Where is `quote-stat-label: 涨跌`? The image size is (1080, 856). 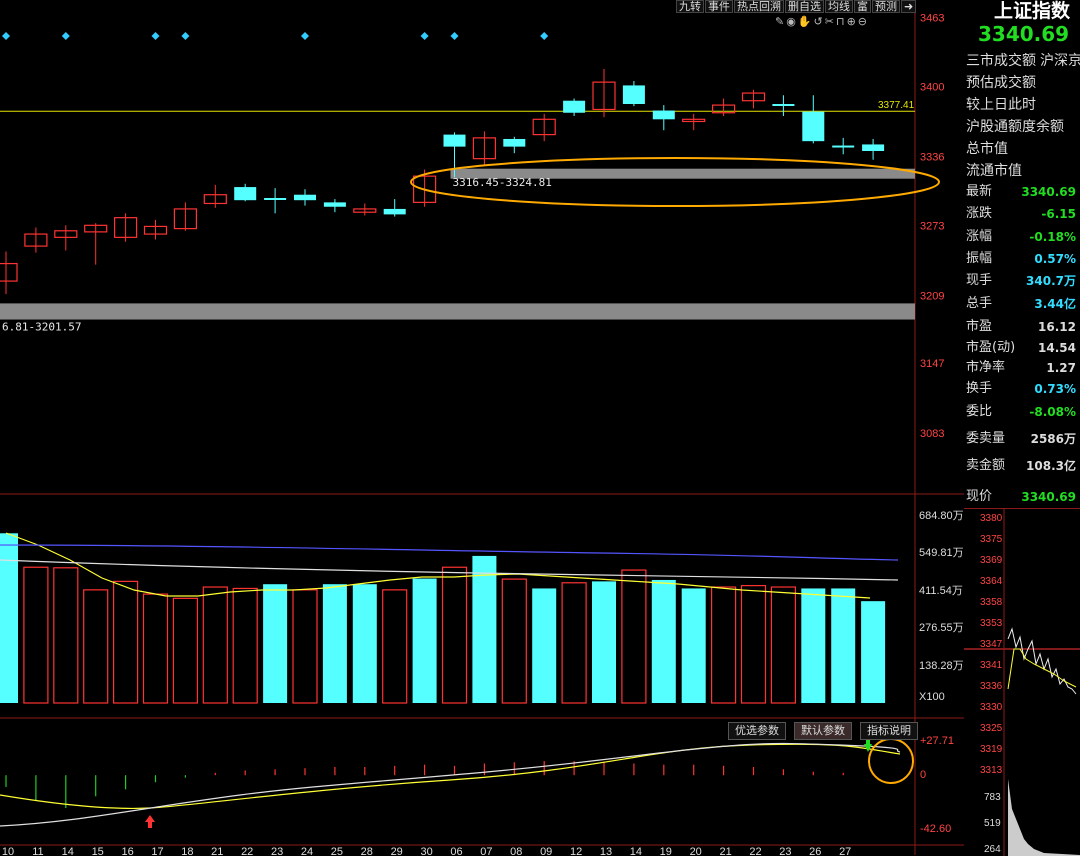 quote-stat-label: 涨跌 is located at coordinates (979, 213).